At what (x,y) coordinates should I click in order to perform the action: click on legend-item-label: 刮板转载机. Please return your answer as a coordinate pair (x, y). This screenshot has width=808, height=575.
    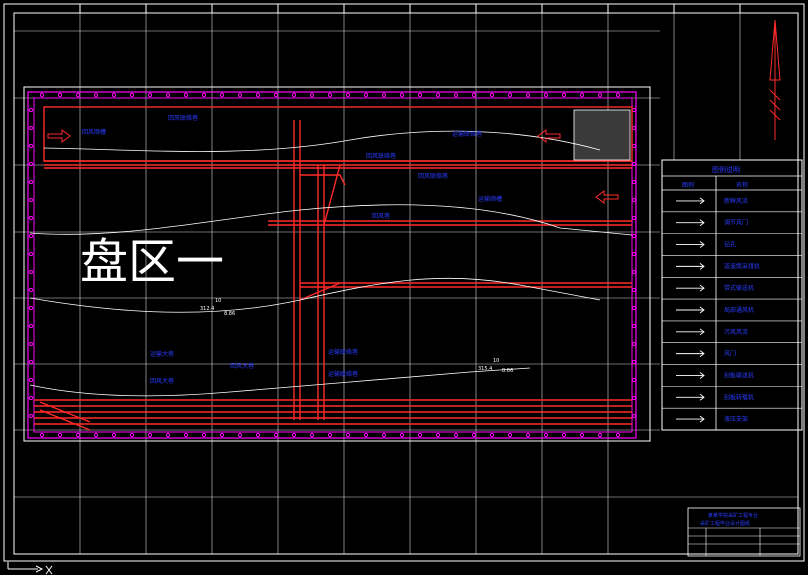
    Looking at the image, I should click on (739, 397).